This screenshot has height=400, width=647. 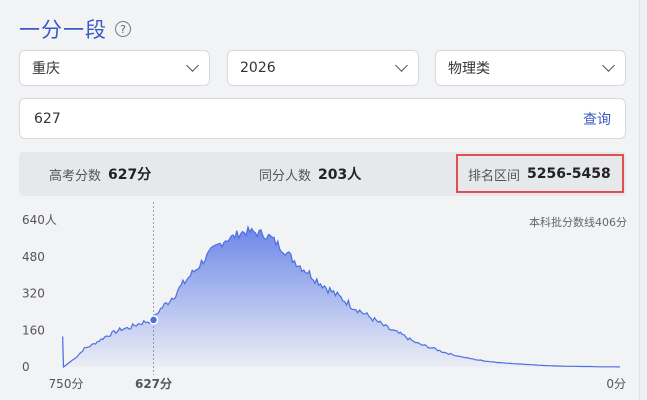 What do you see at coordinates (616, 384) in the screenshot?
I see `x-tick-label: 0分` at bounding box center [616, 384].